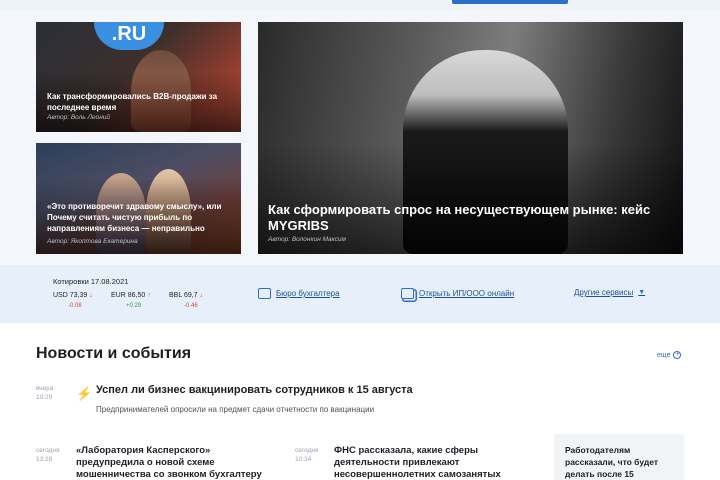  Describe the element at coordinates (191, 306) in the screenshot. I see `quote-change: -0.46` at that location.